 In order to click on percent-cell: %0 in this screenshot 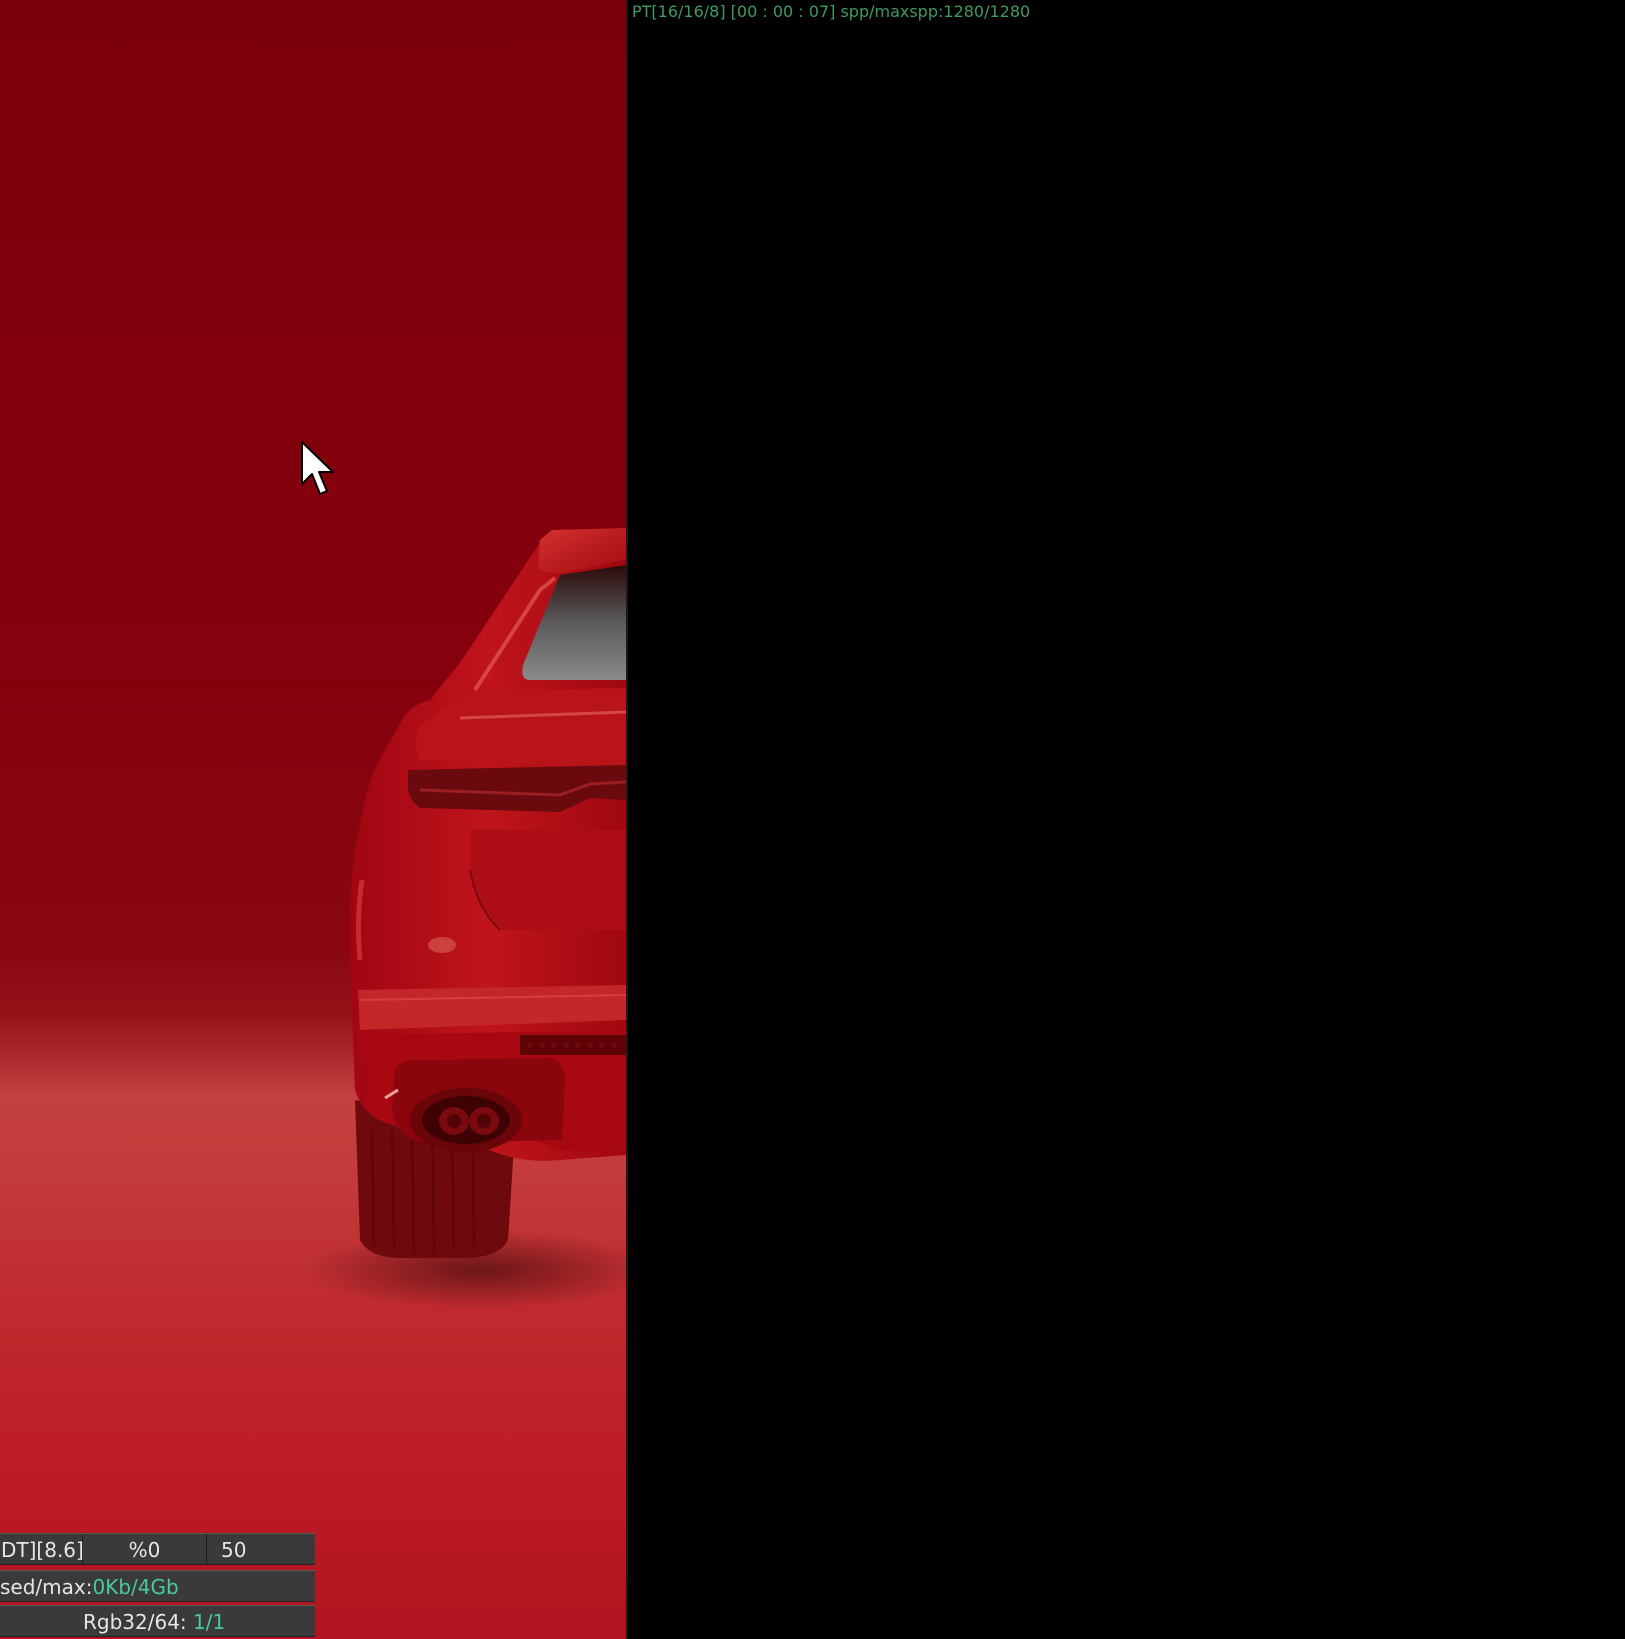, I will do `click(145, 1549)`.